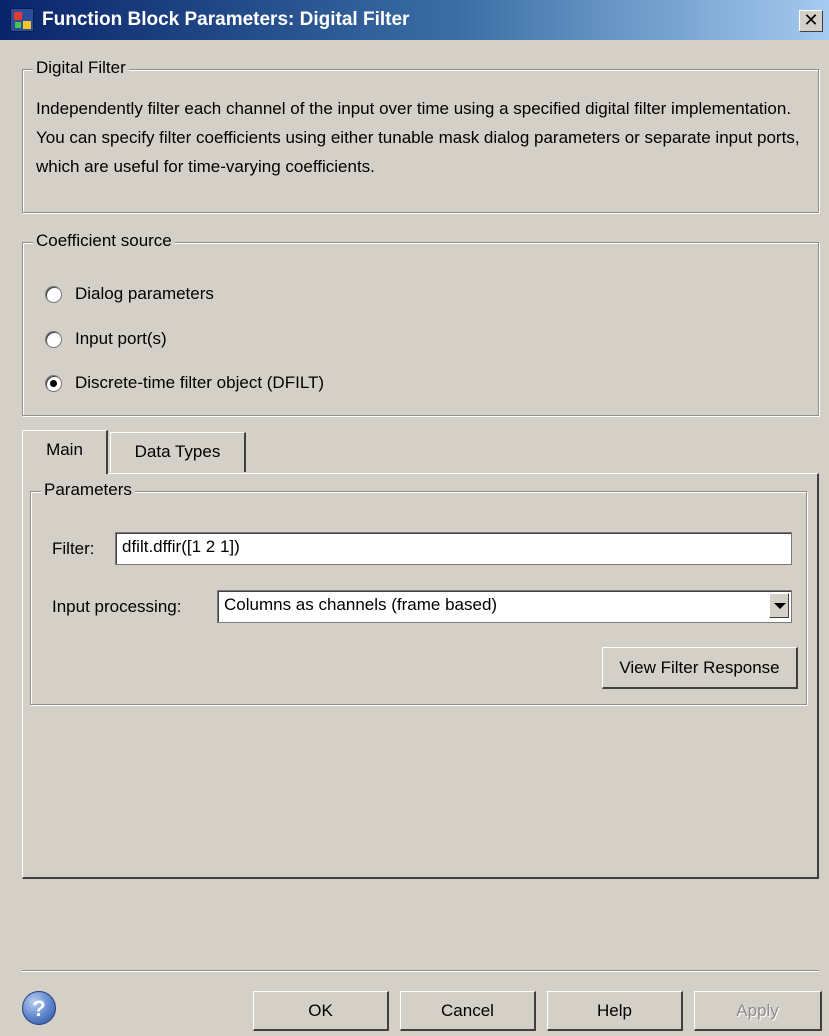 The height and width of the screenshot is (1036, 829). I want to click on help-icon: ?, so click(39, 1008).